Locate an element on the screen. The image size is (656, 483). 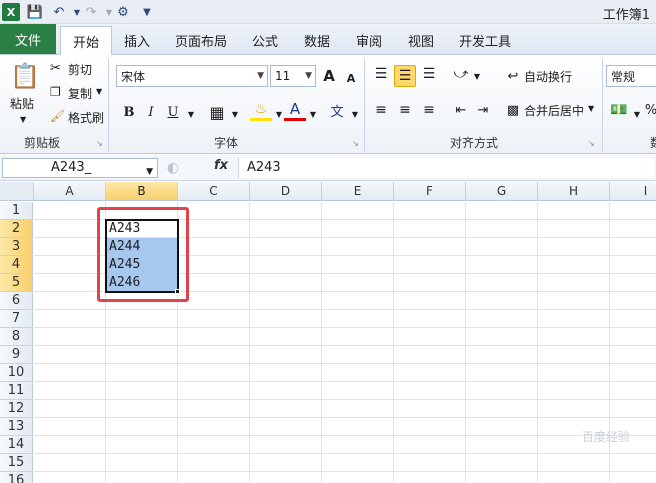
merge-center-icon: ▩ is located at coordinates (513, 110).